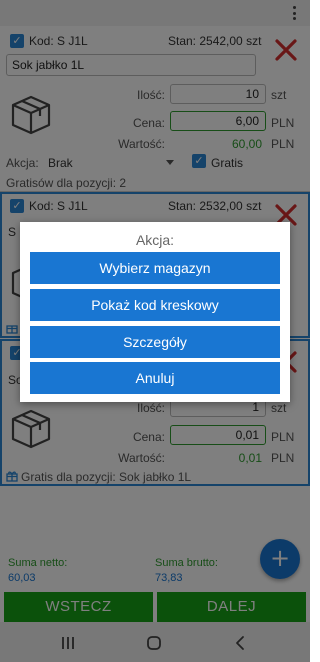  I want to click on show-barcode-button: Pokaż kod kreskowy, so click(155, 305).